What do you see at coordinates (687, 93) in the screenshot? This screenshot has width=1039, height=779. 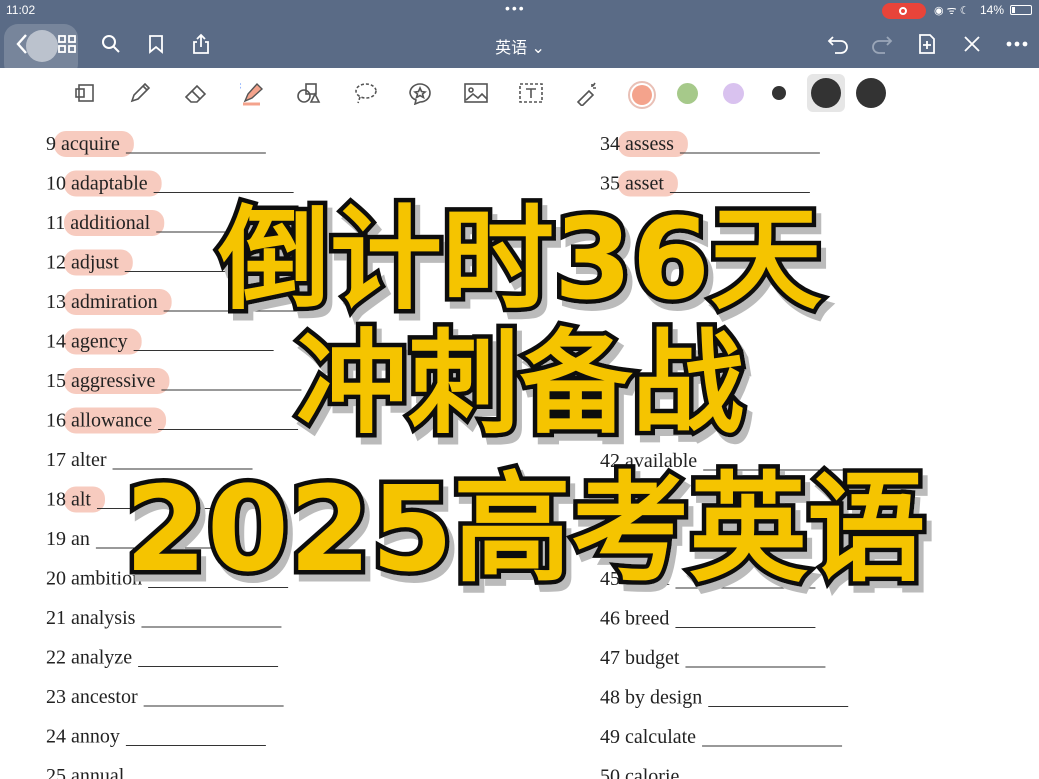 I see `color-green-swatch` at bounding box center [687, 93].